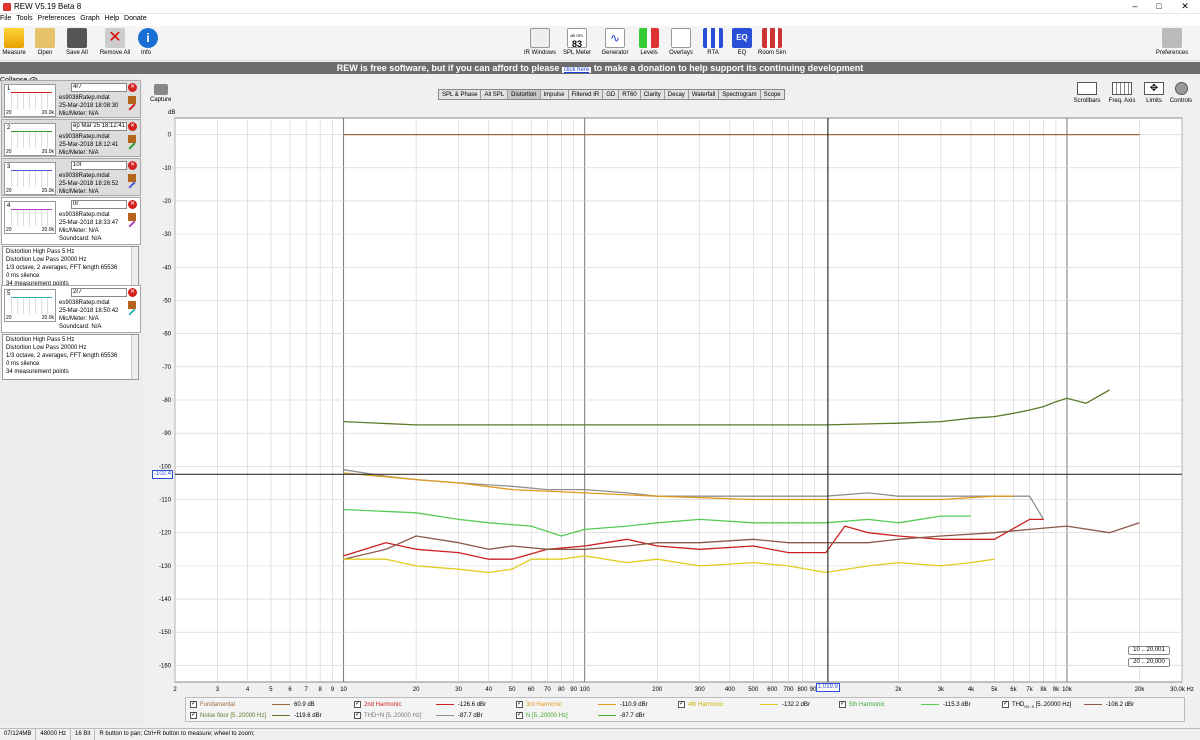  Describe the element at coordinates (898, 690) in the screenshot. I see `x-tick-label: 2k` at that location.